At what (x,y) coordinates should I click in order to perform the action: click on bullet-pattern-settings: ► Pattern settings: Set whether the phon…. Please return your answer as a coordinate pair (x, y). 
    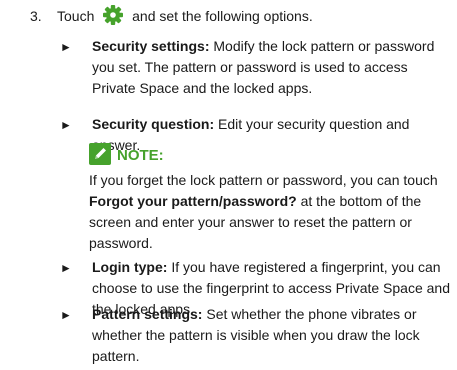
    Looking at the image, I should click on (255, 335).